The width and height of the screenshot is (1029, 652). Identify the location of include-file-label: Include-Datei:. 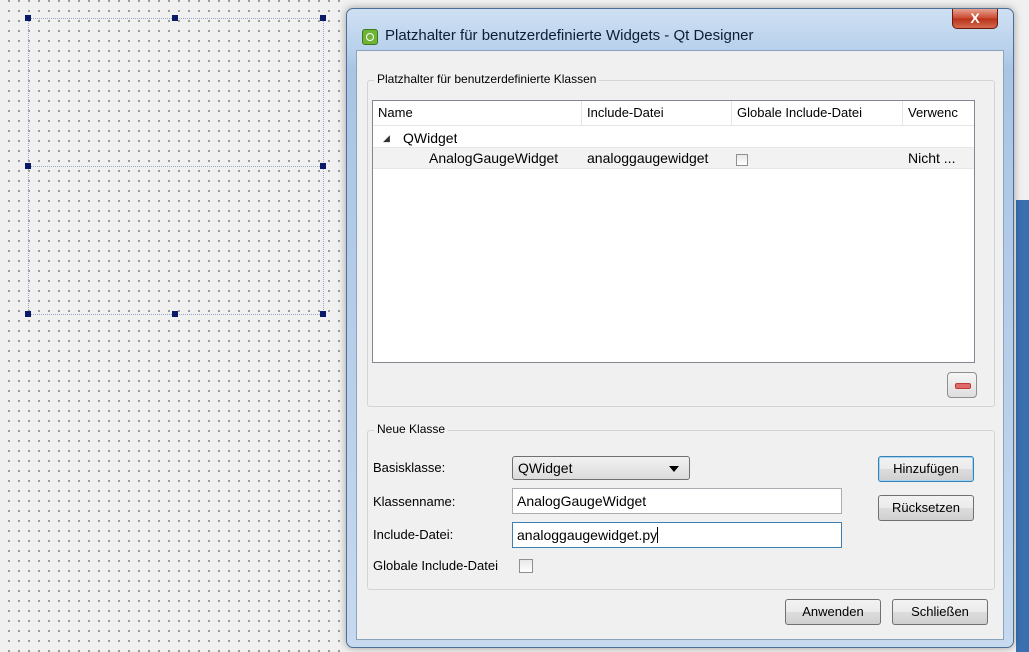
(413, 534).